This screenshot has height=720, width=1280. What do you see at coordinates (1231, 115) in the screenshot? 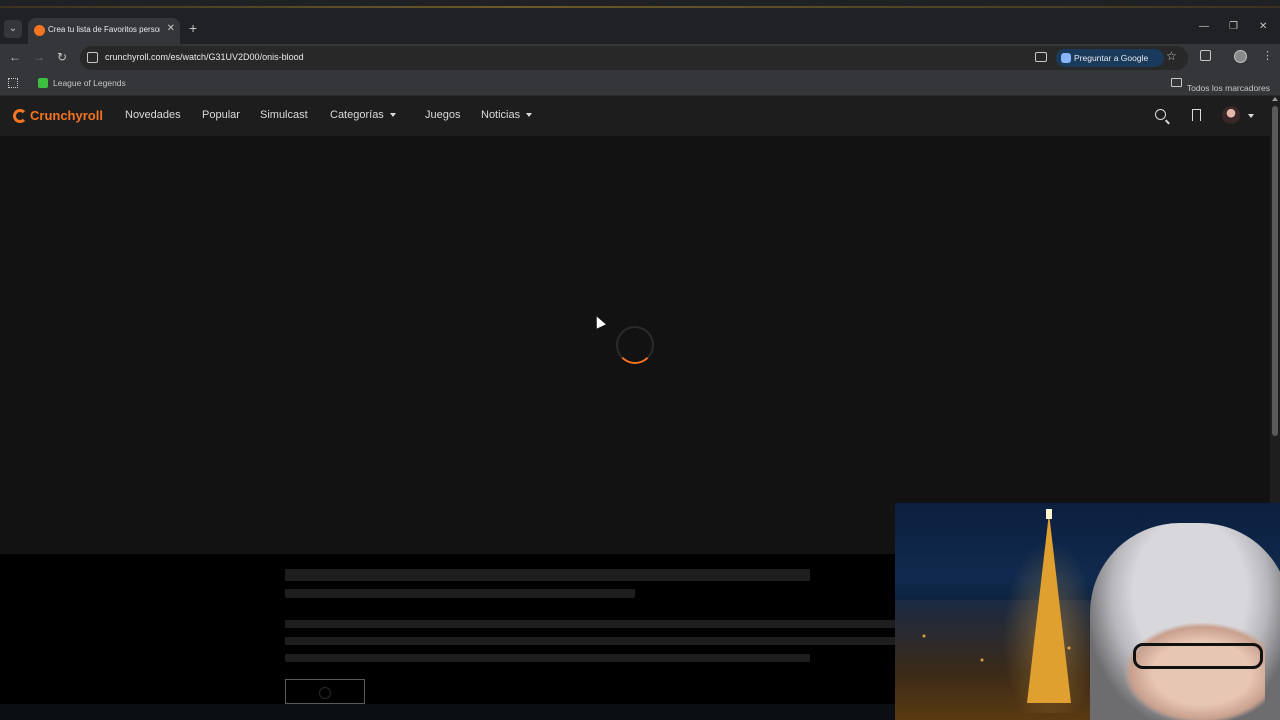
I see `user-avatar` at bounding box center [1231, 115].